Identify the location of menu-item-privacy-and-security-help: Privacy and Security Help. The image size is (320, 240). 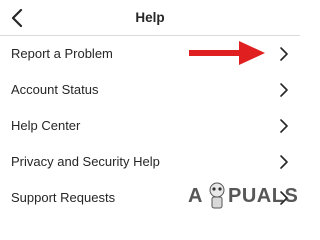
(150, 162).